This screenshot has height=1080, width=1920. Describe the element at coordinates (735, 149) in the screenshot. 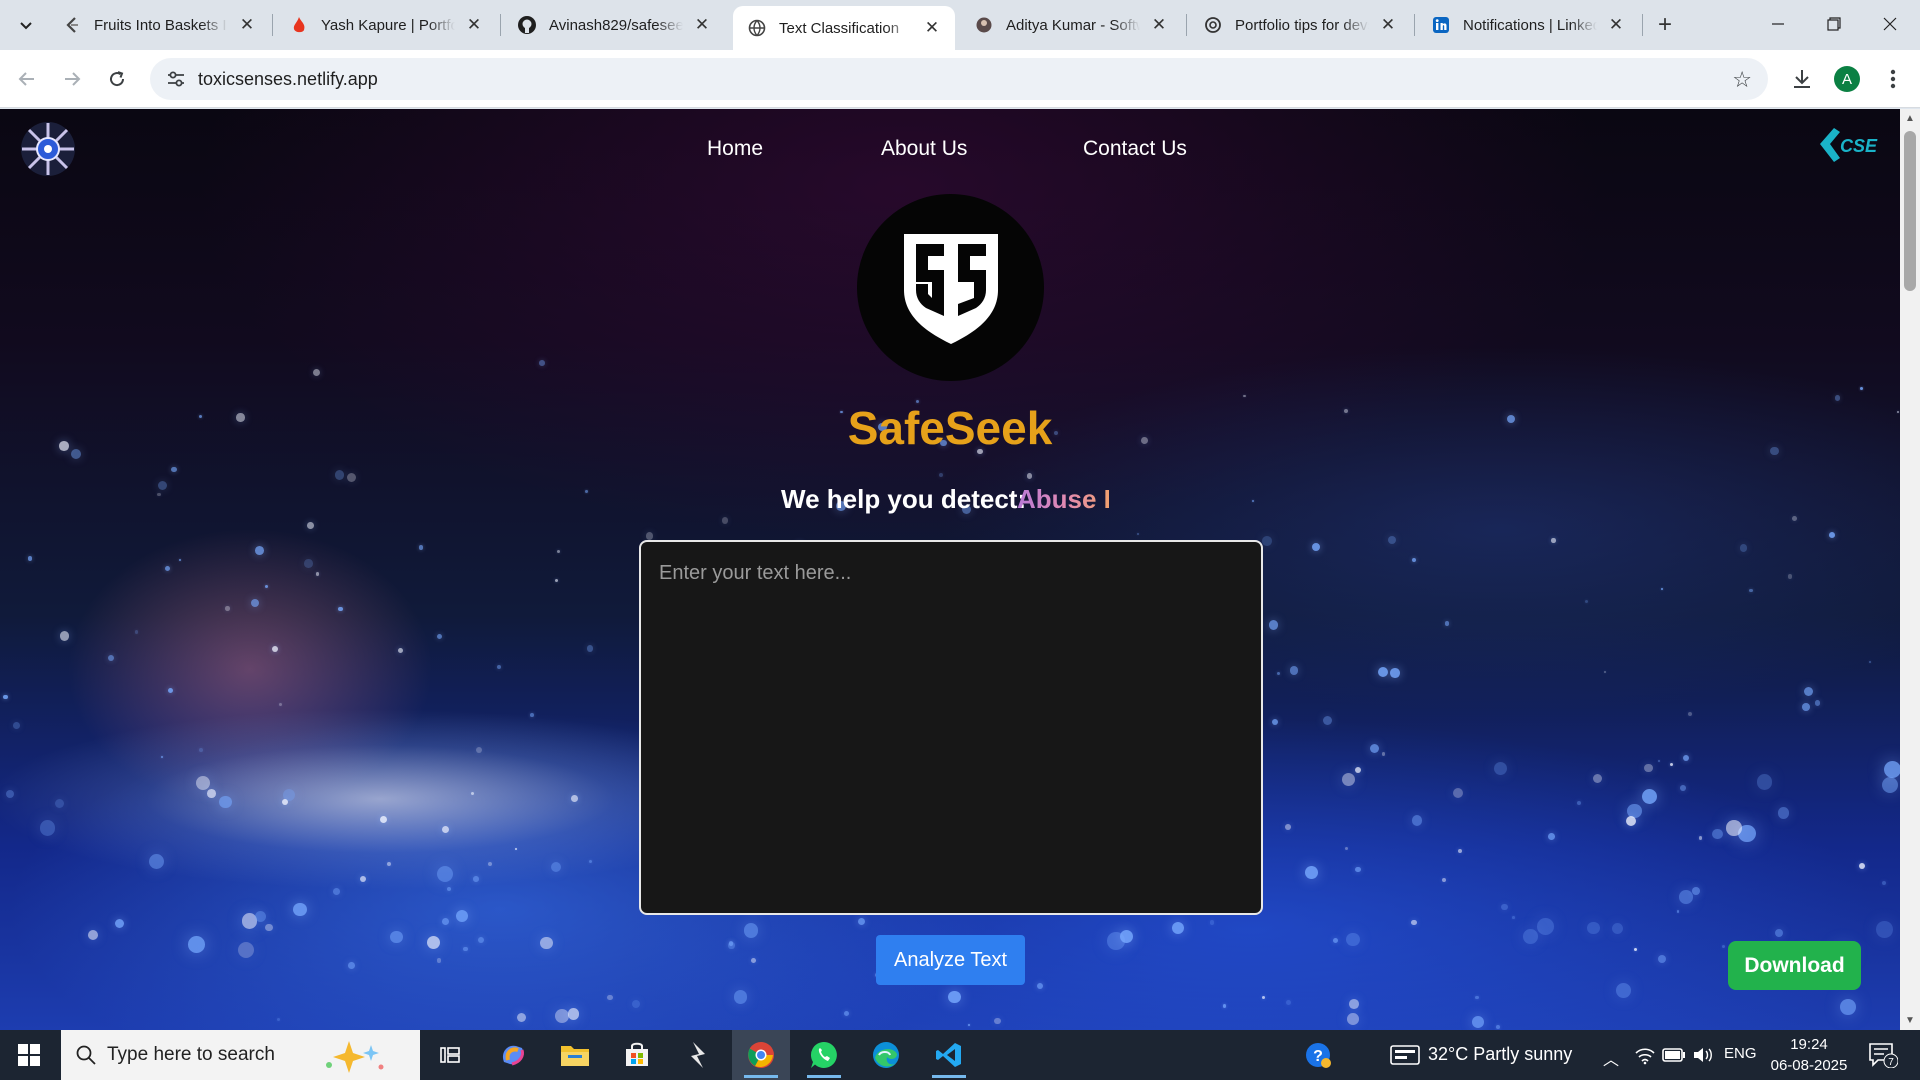

I see `nav-home-link: Home` at that location.